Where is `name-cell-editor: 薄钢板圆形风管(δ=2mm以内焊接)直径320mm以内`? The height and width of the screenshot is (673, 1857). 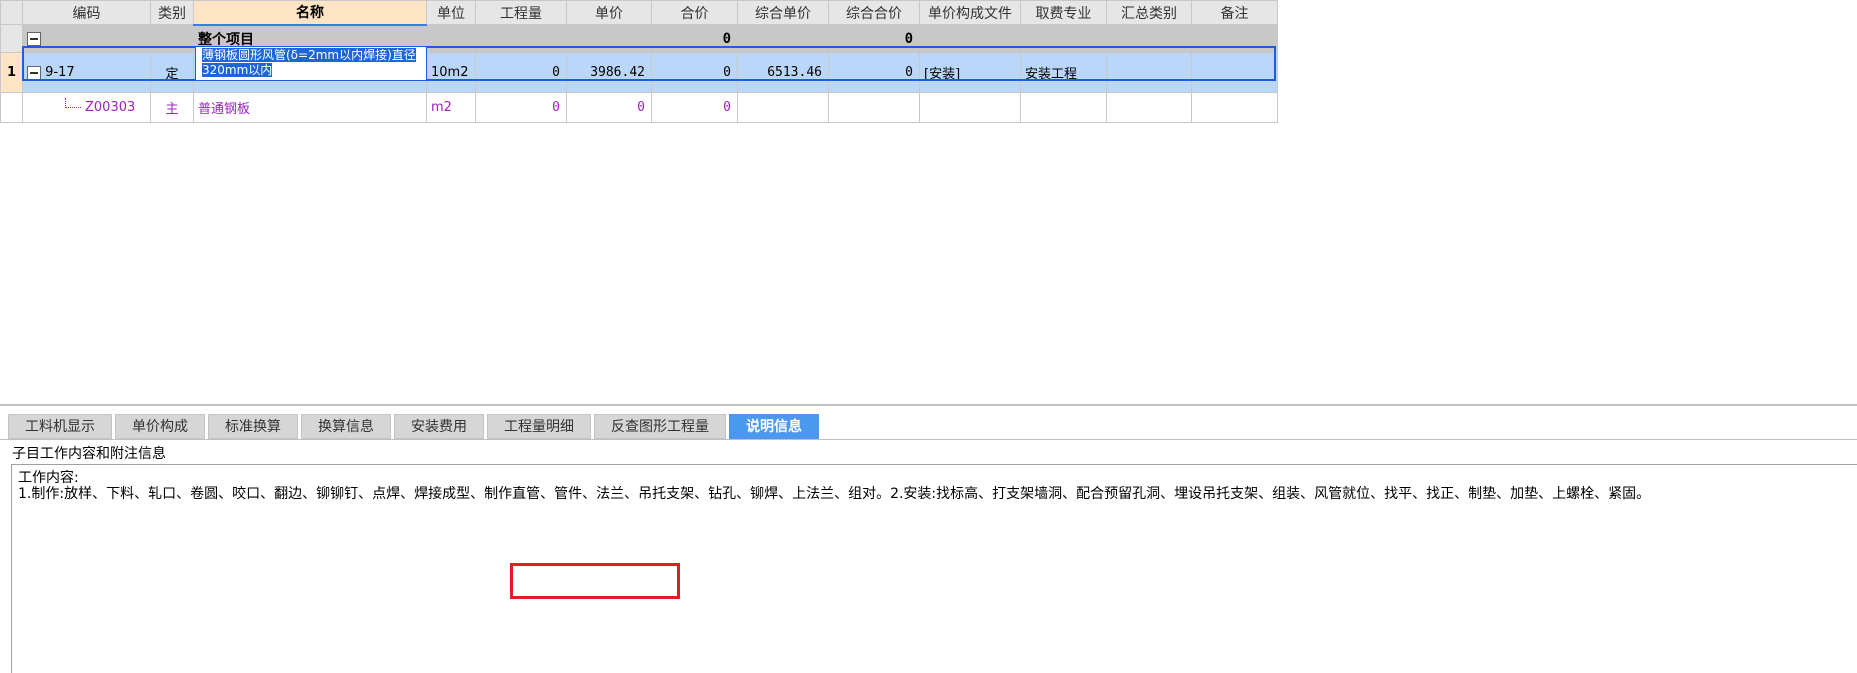
name-cell-editor: 薄钢板圆形风管(δ=2mm以内焊接)直径320mm以内 is located at coordinates (311, 63).